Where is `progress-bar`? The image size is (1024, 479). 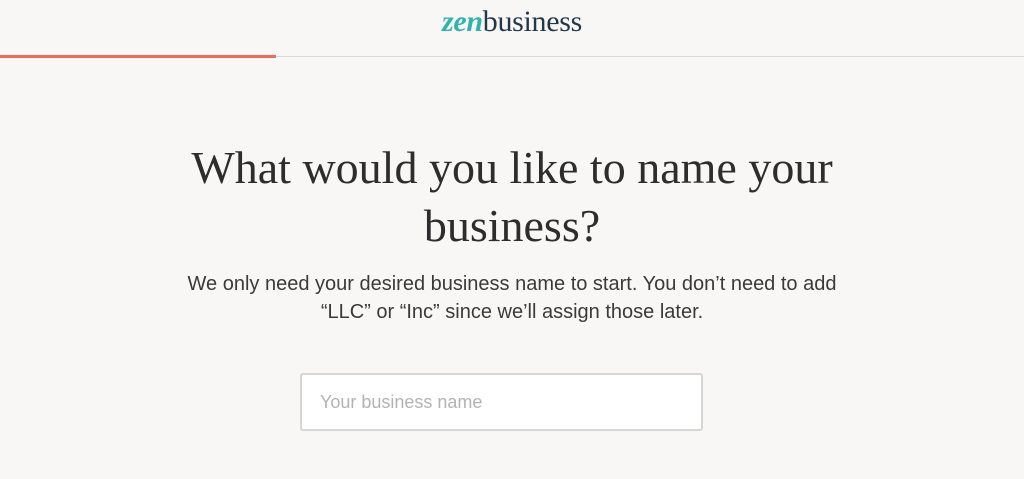
progress-bar is located at coordinates (512, 56).